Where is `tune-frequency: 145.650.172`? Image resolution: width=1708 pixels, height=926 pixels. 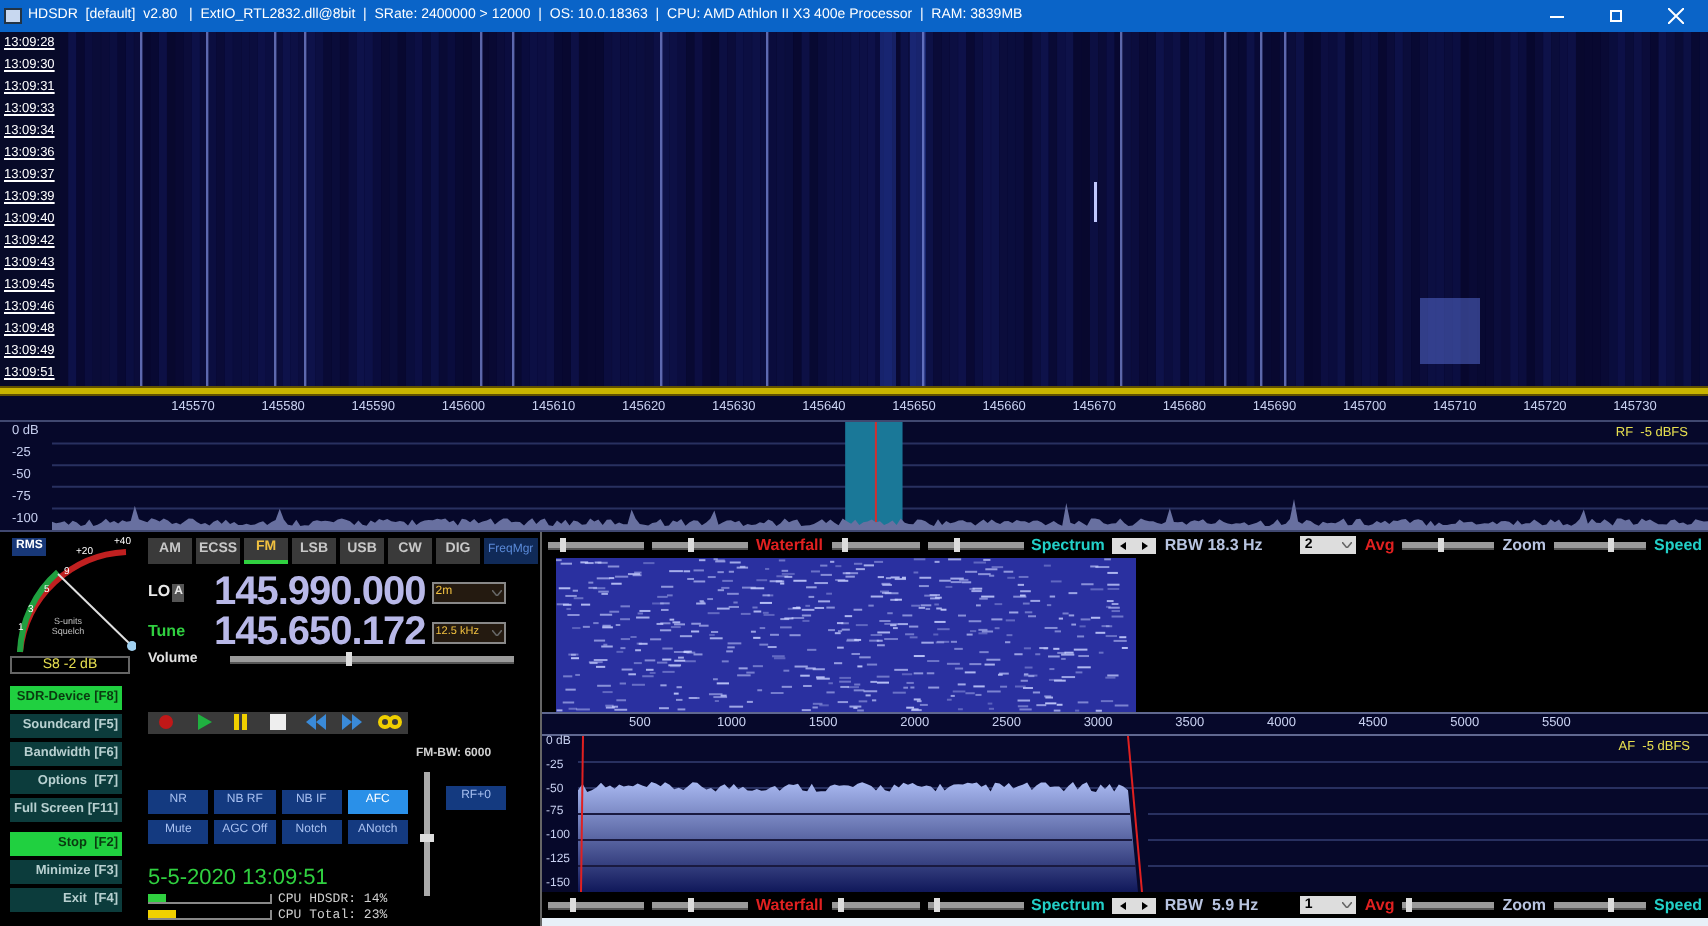 tune-frequency: 145.650.172 is located at coordinates (320, 632).